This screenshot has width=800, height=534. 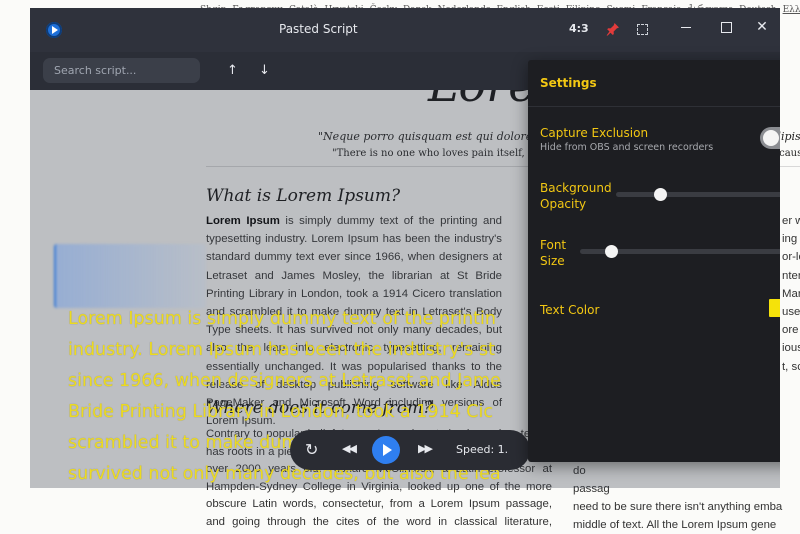 What do you see at coordinates (568, 83) in the screenshot?
I see `settings-title: Settings` at bounding box center [568, 83].